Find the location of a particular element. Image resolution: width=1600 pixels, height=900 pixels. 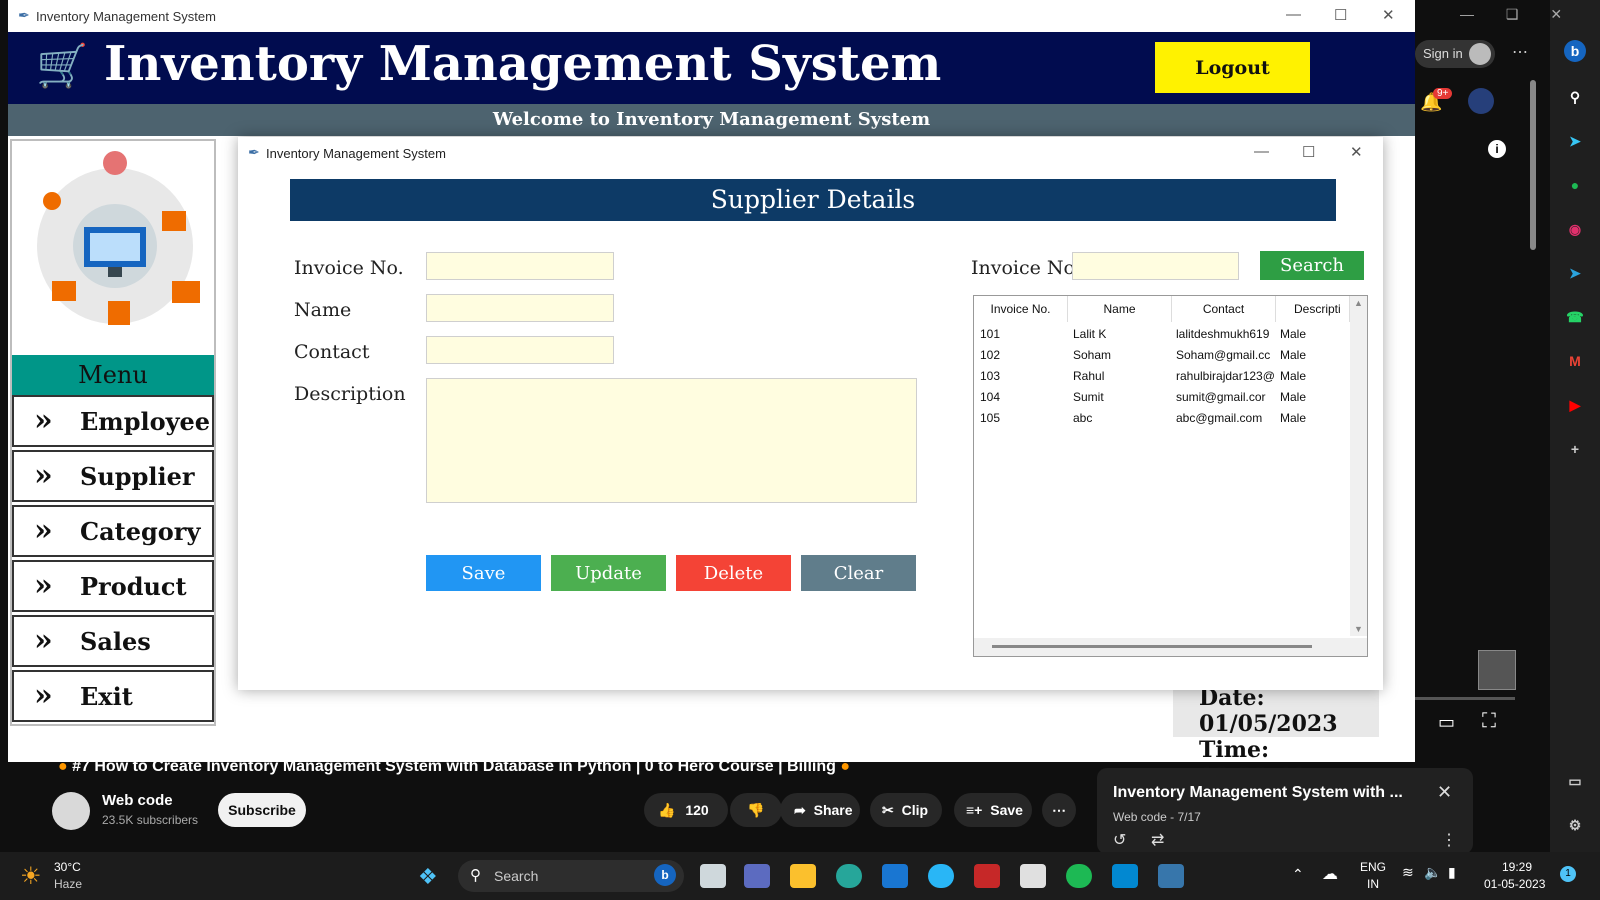

theater-mode-icon: ▭ is located at coordinates (1446, 722).